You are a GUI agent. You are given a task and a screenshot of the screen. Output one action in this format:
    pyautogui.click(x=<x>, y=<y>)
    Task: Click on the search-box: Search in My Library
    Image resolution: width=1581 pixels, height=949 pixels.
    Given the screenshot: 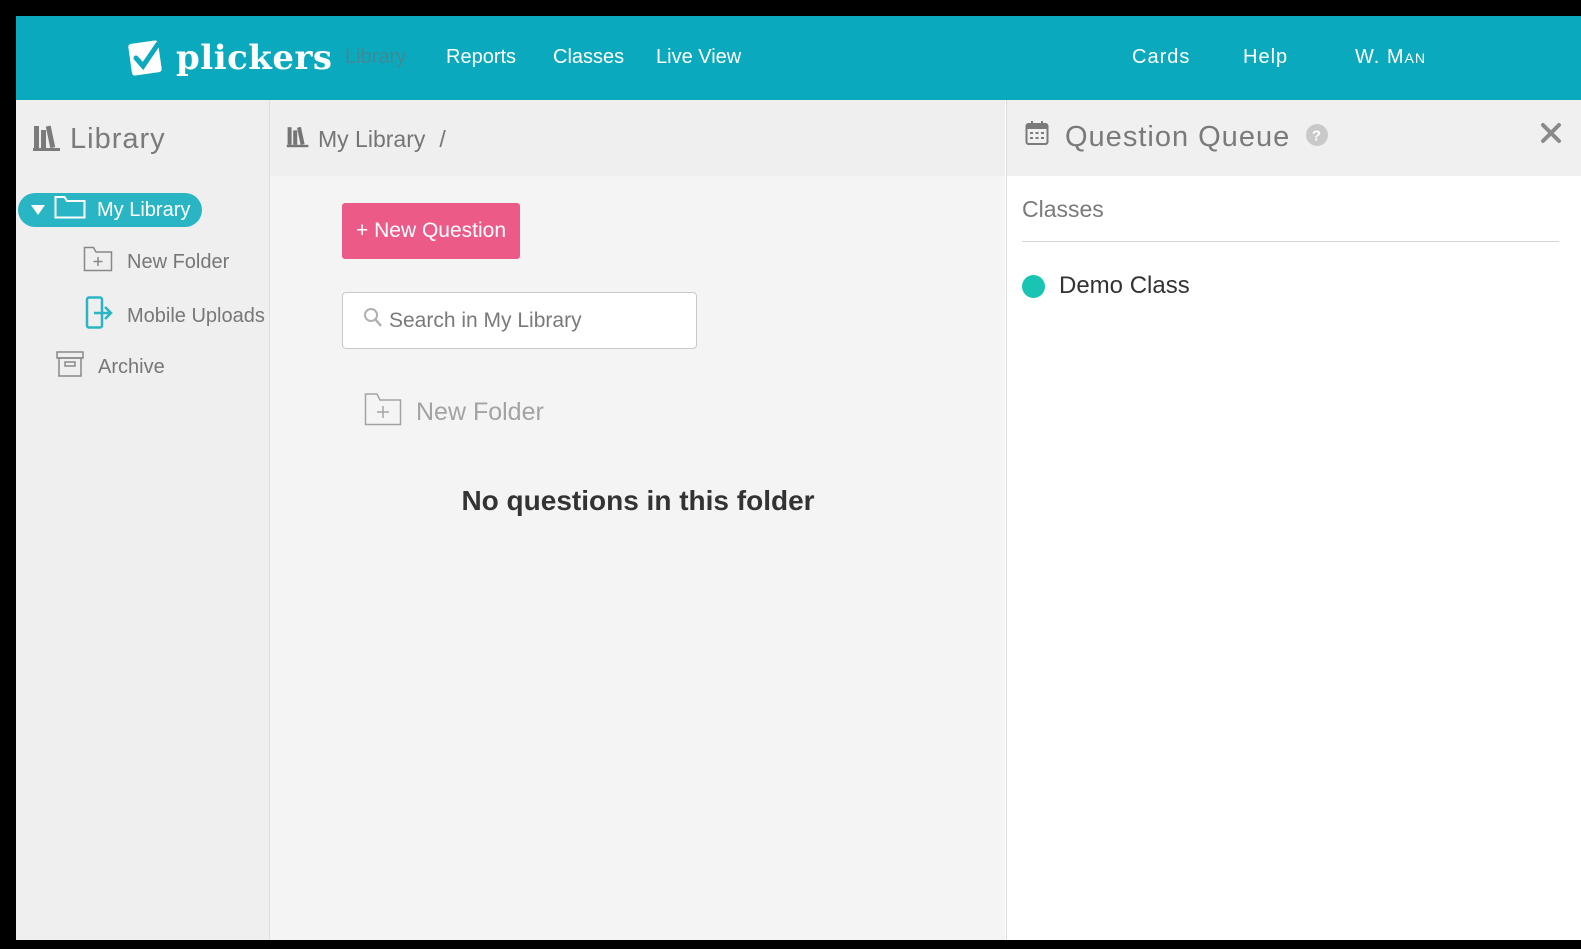 What is the action you would take?
    pyautogui.click(x=519, y=320)
    